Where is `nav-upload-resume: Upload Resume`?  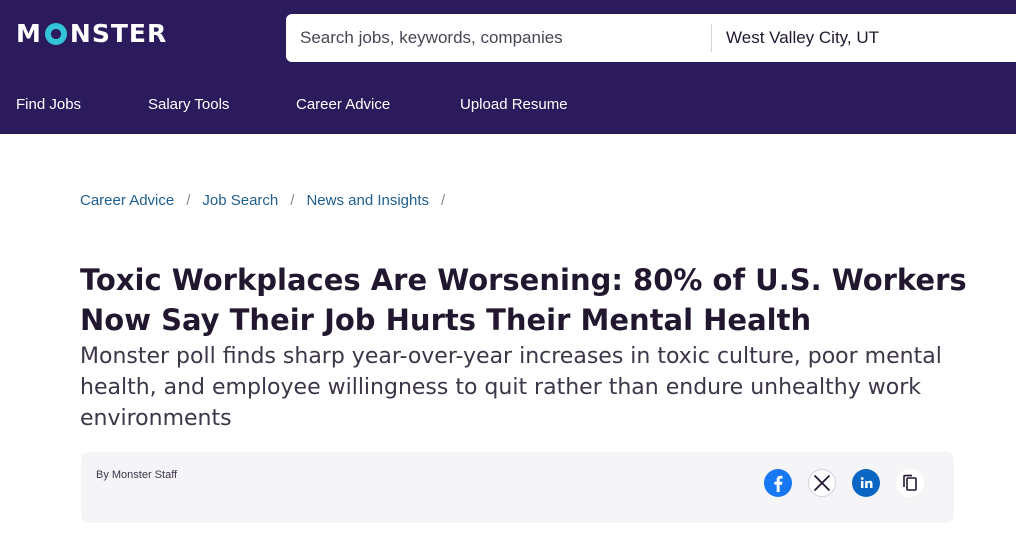
nav-upload-resume: Upload Resume is located at coordinates (514, 104).